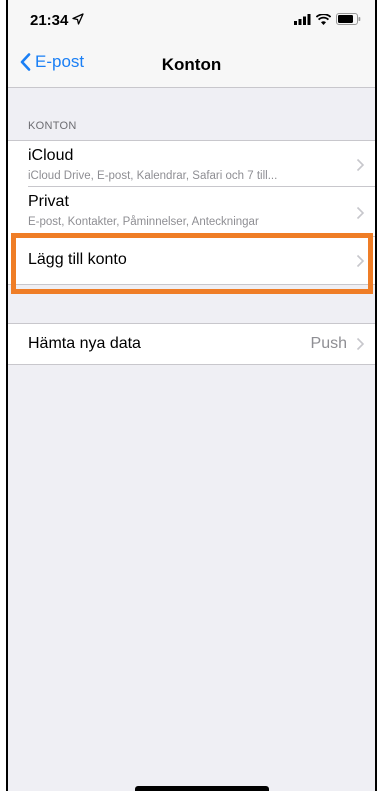  Describe the element at coordinates (328, 343) in the screenshot. I see `fetch-mode-value: Push` at that location.